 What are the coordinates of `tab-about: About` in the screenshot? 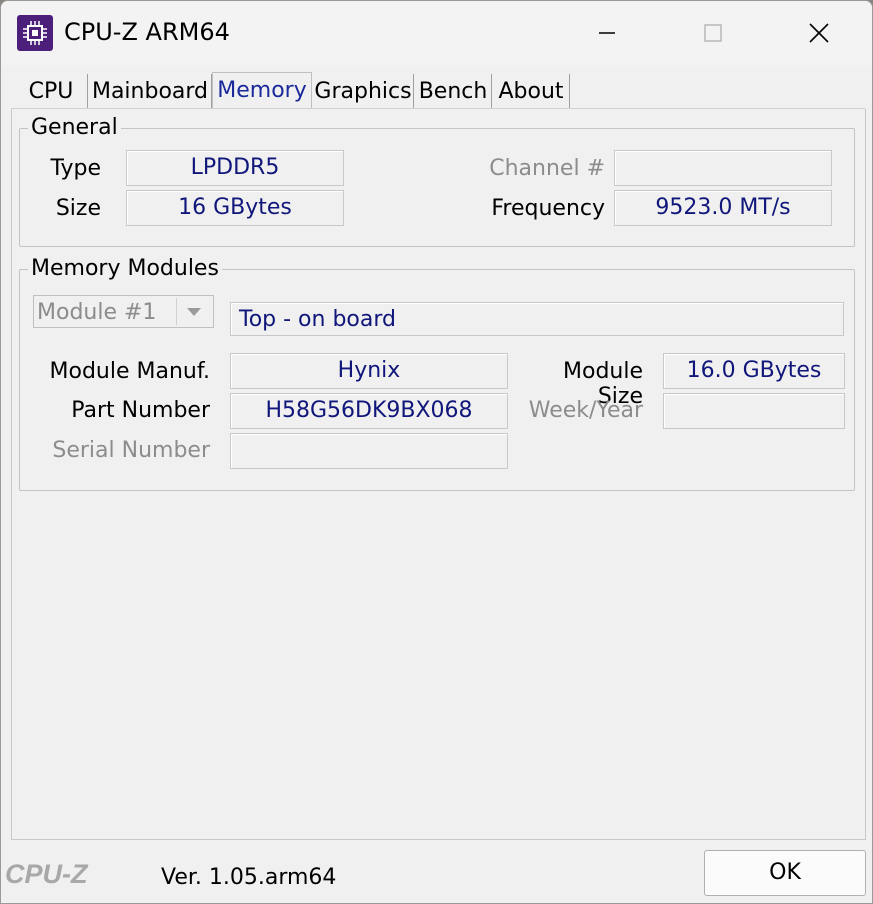 It's located at (531, 91).